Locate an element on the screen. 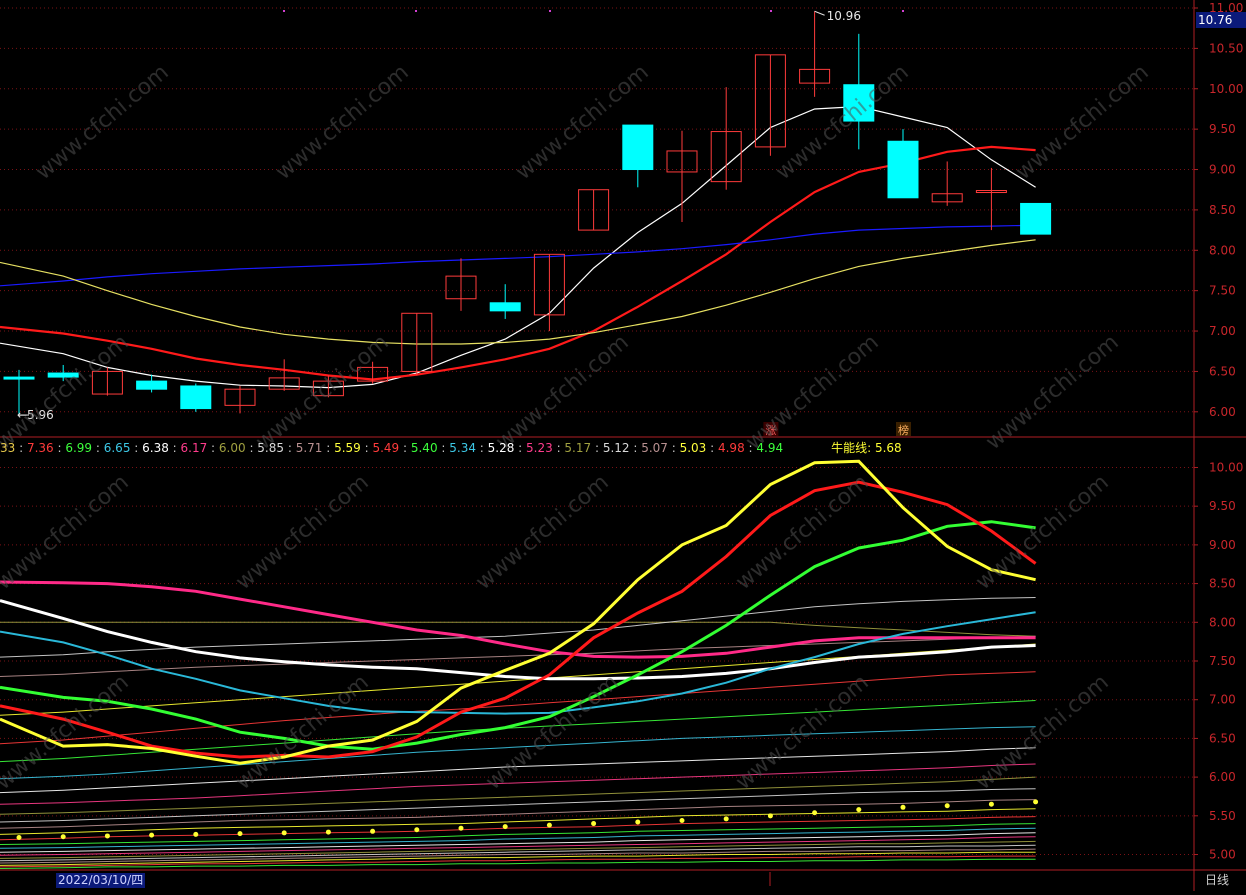  legend-value: 5.23 is located at coordinates (539, 448).